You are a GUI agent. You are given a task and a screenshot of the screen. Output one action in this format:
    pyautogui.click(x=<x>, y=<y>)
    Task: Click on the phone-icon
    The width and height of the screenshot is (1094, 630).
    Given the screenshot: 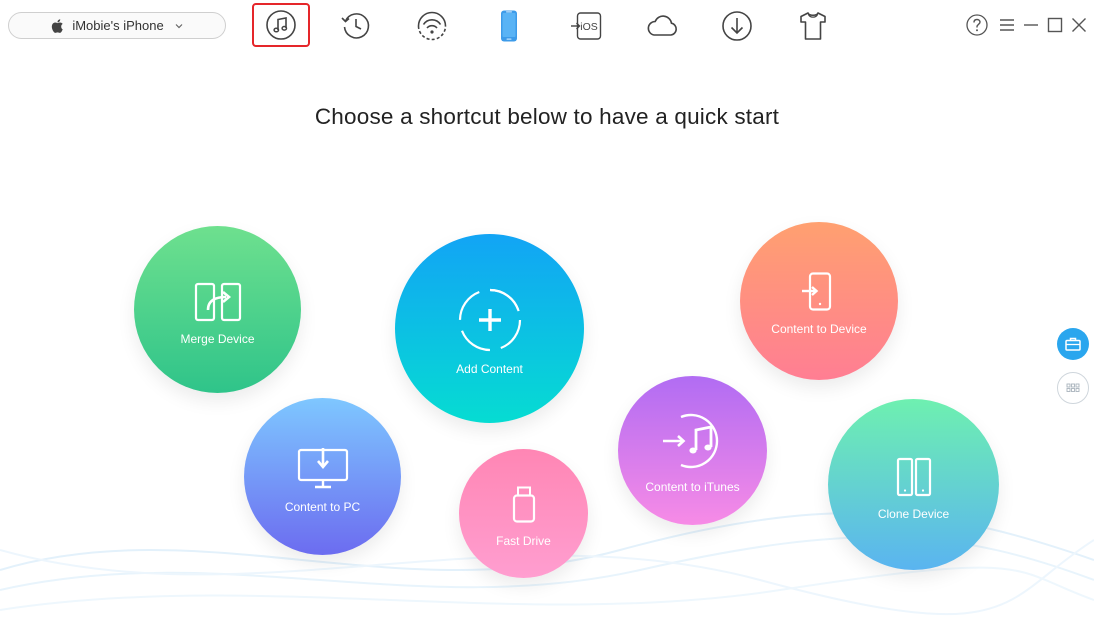 What is the action you would take?
    pyautogui.click(x=509, y=26)
    